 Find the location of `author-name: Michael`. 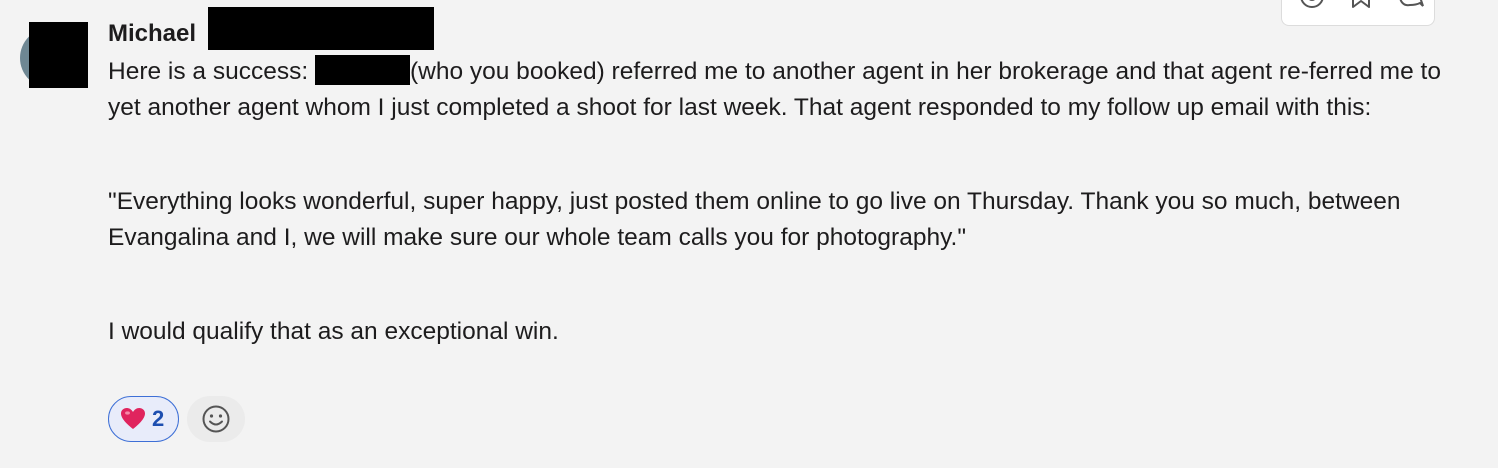

author-name: Michael is located at coordinates (152, 34).